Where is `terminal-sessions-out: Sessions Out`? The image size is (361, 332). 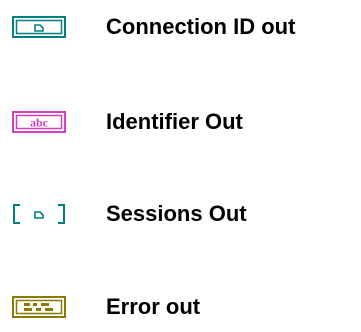
terminal-sessions-out: Sessions Out is located at coordinates (129, 214).